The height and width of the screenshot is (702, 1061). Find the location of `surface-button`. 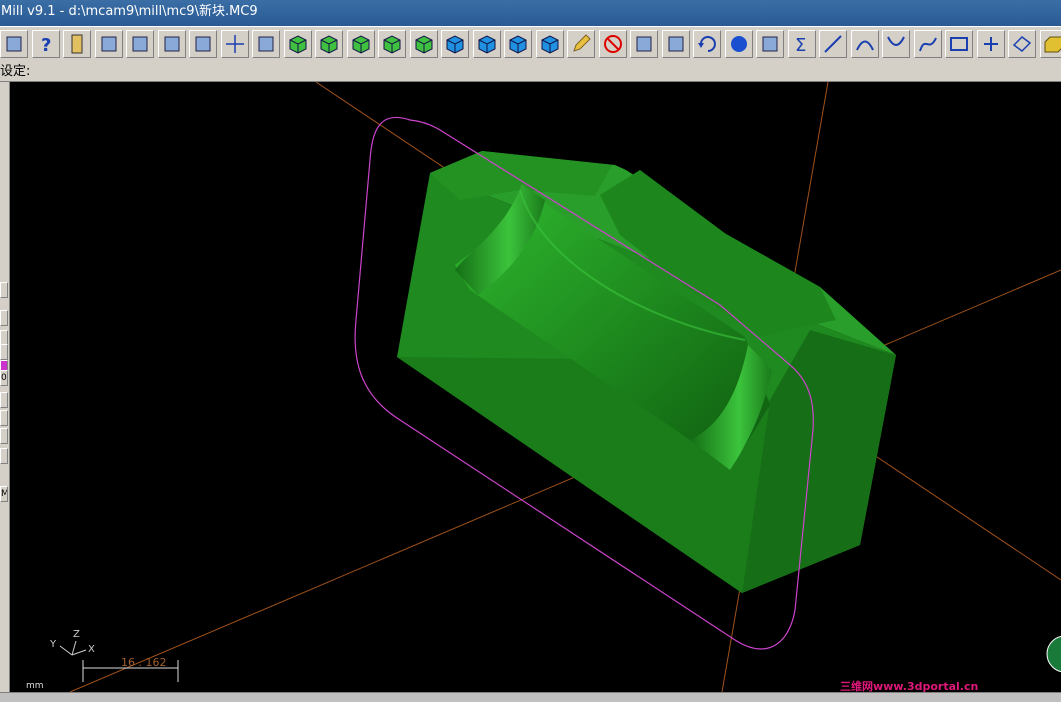

surface-button is located at coordinates (1022, 44).